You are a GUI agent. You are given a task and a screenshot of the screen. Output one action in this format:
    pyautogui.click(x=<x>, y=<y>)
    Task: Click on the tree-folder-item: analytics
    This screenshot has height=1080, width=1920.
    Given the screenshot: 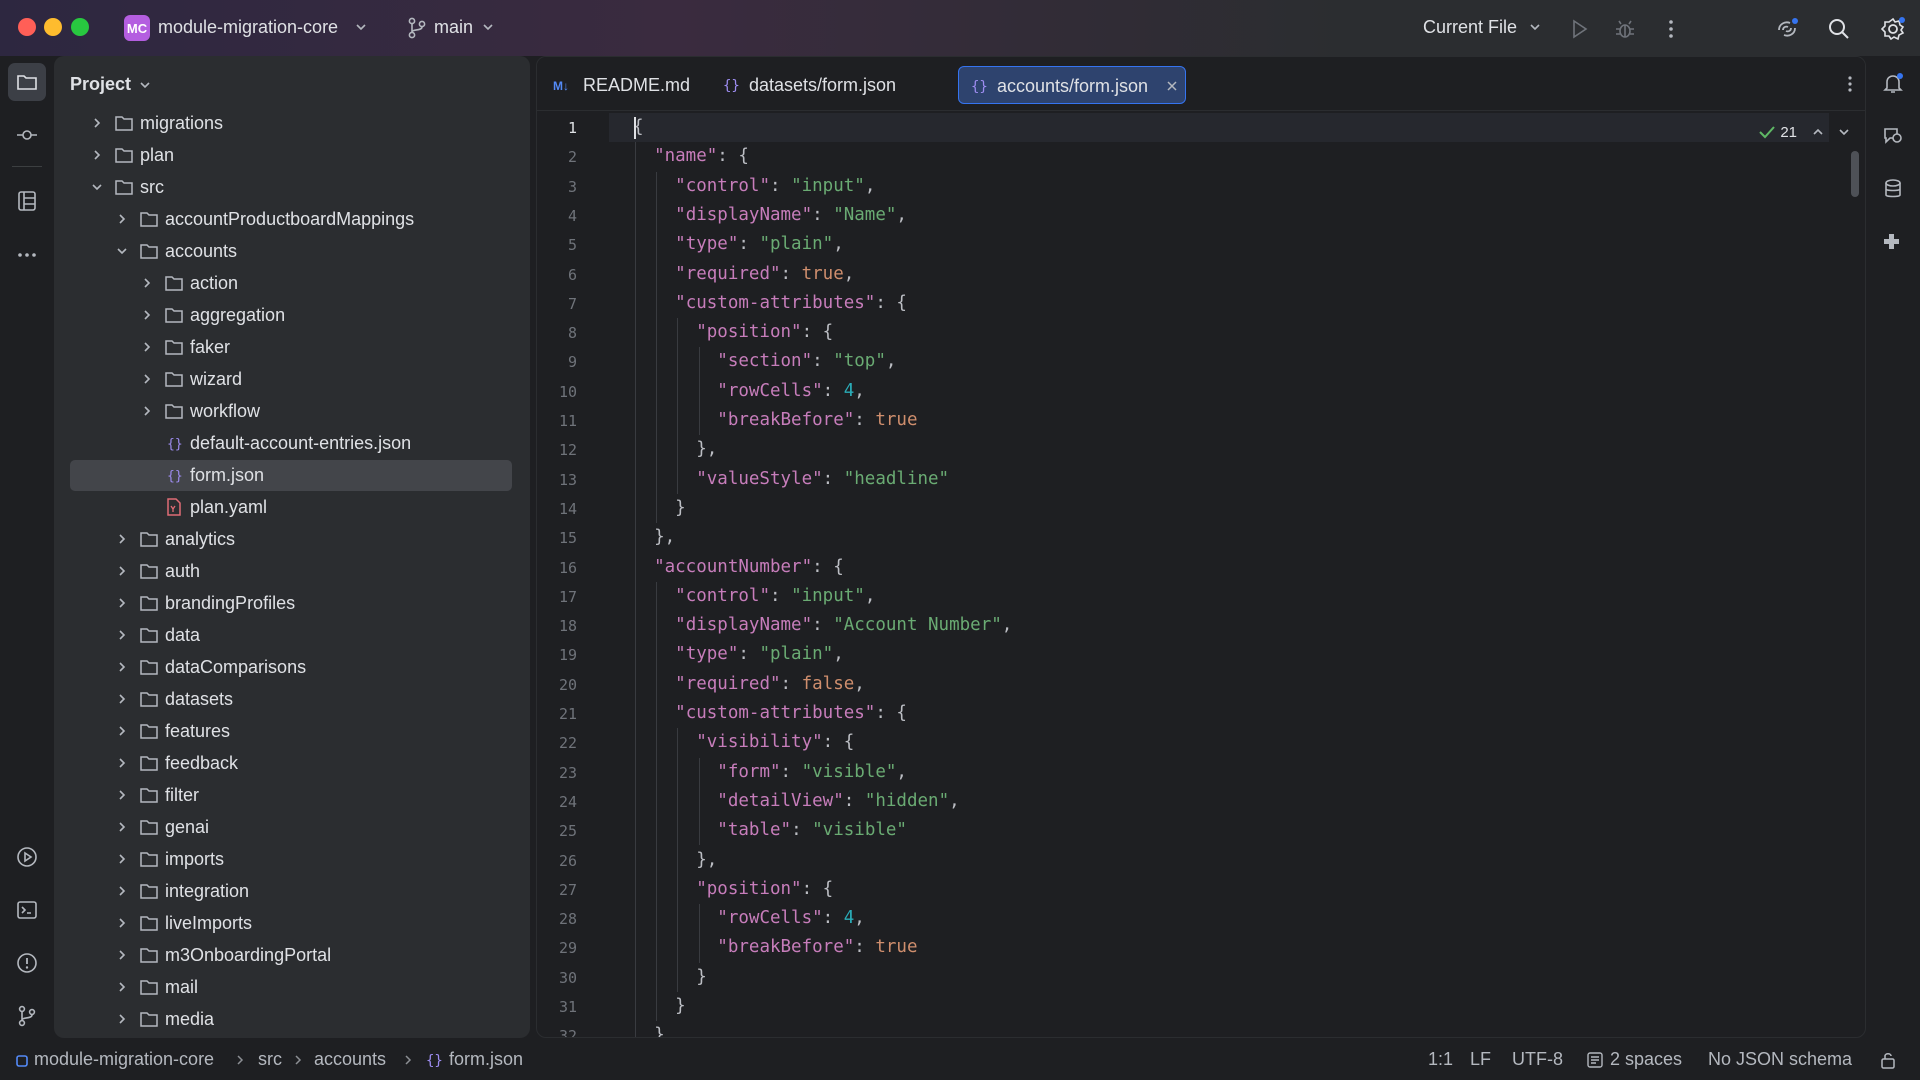 What is the action you would take?
    pyautogui.click(x=291, y=539)
    